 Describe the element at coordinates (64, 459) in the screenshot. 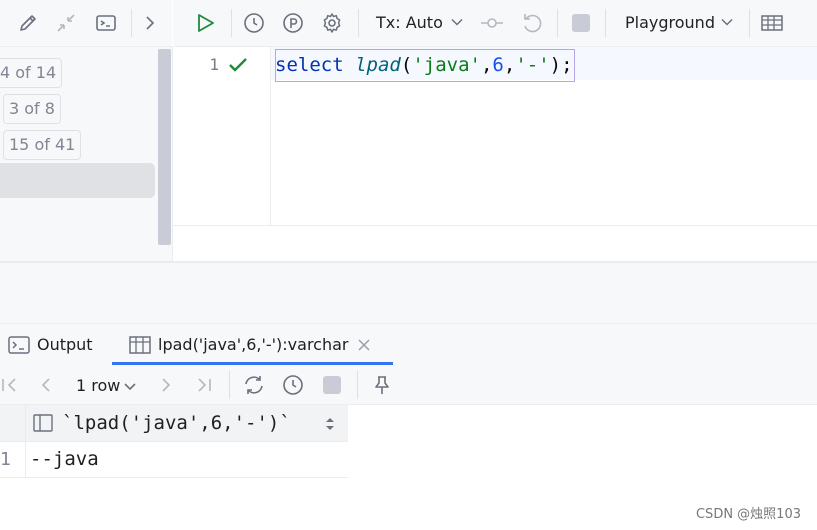

I see `table-cell: --java` at that location.